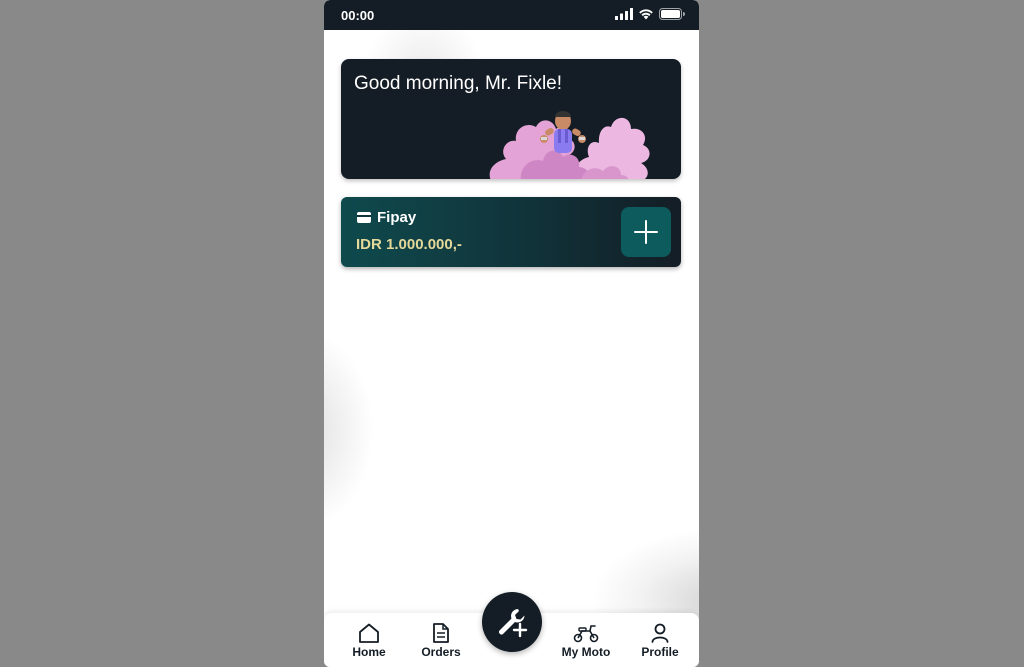 The width and height of the screenshot is (1024, 667). Describe the element at coordinates (397, 217) in the screenshot. I see `fipay-title: Fipay` at that location.